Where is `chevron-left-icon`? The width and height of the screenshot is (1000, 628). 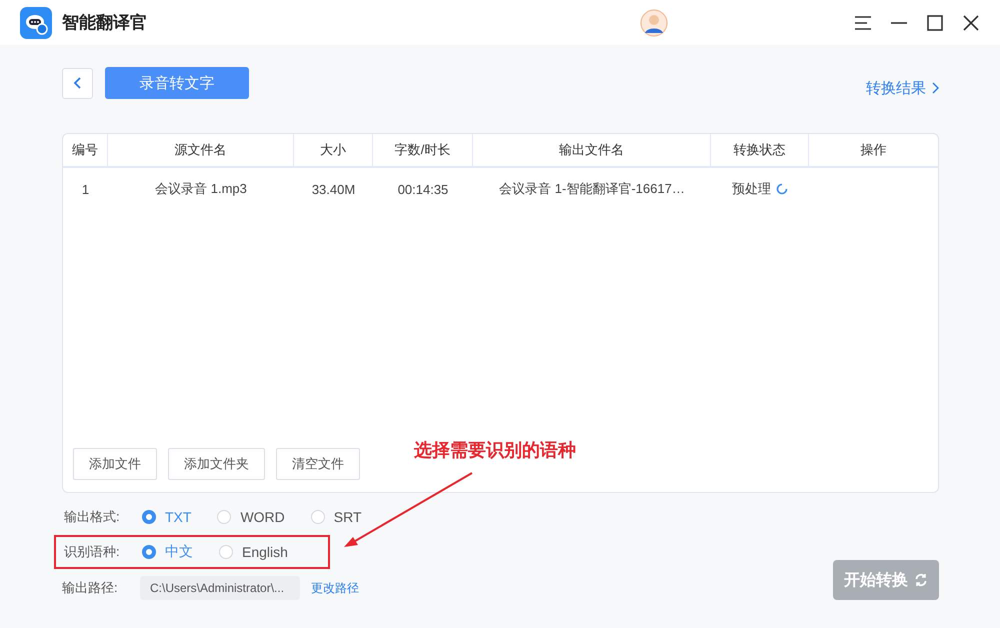
chevron-left-icon is located at coordinates (77, 83).